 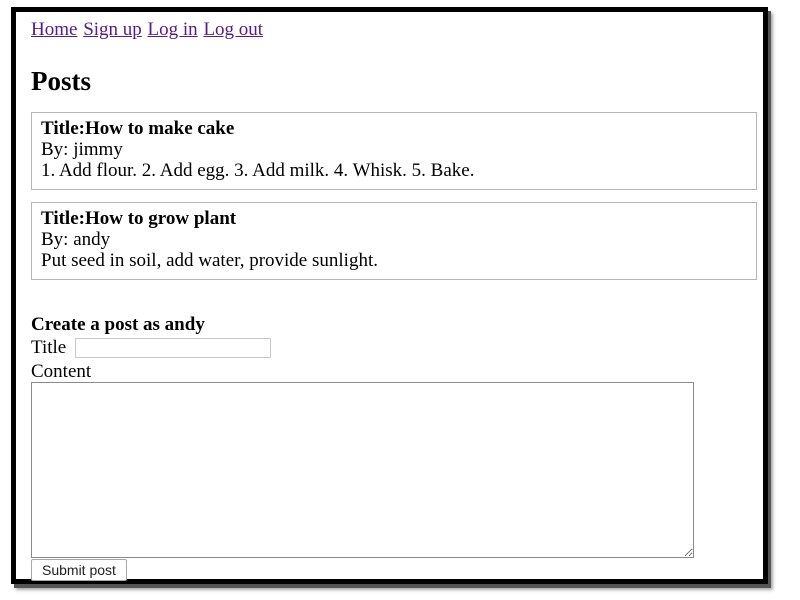 I want to click on nav-signup-link: Sign up, so click(x=112, y=29).